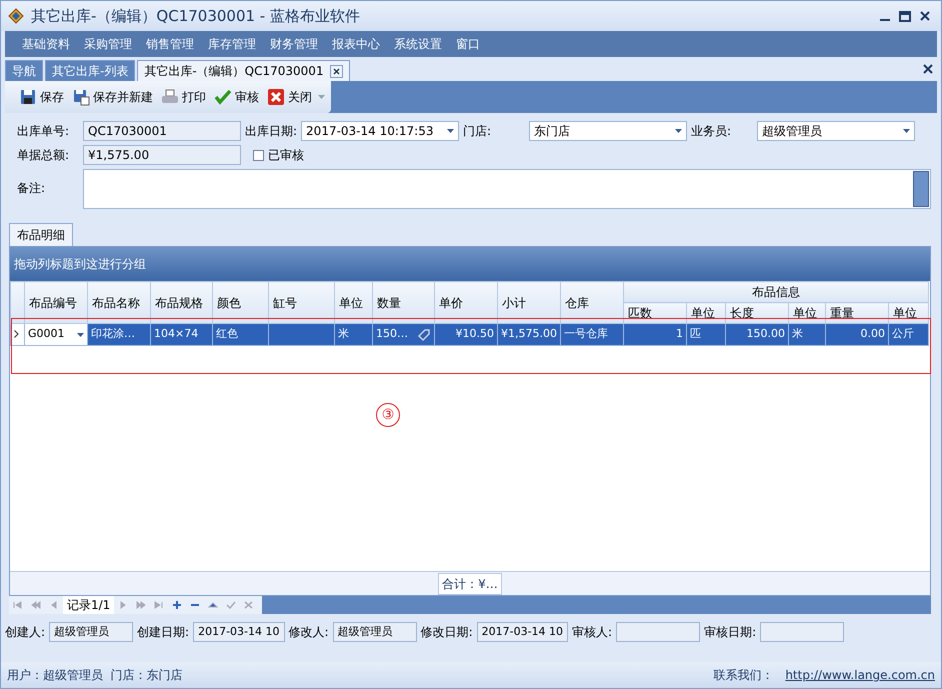 Image resolution: width=942 pixels, height=689 pixels. Describe the element at coordinates (477, 131) in the screenshot. I see `field-label: 门店:` at that location.